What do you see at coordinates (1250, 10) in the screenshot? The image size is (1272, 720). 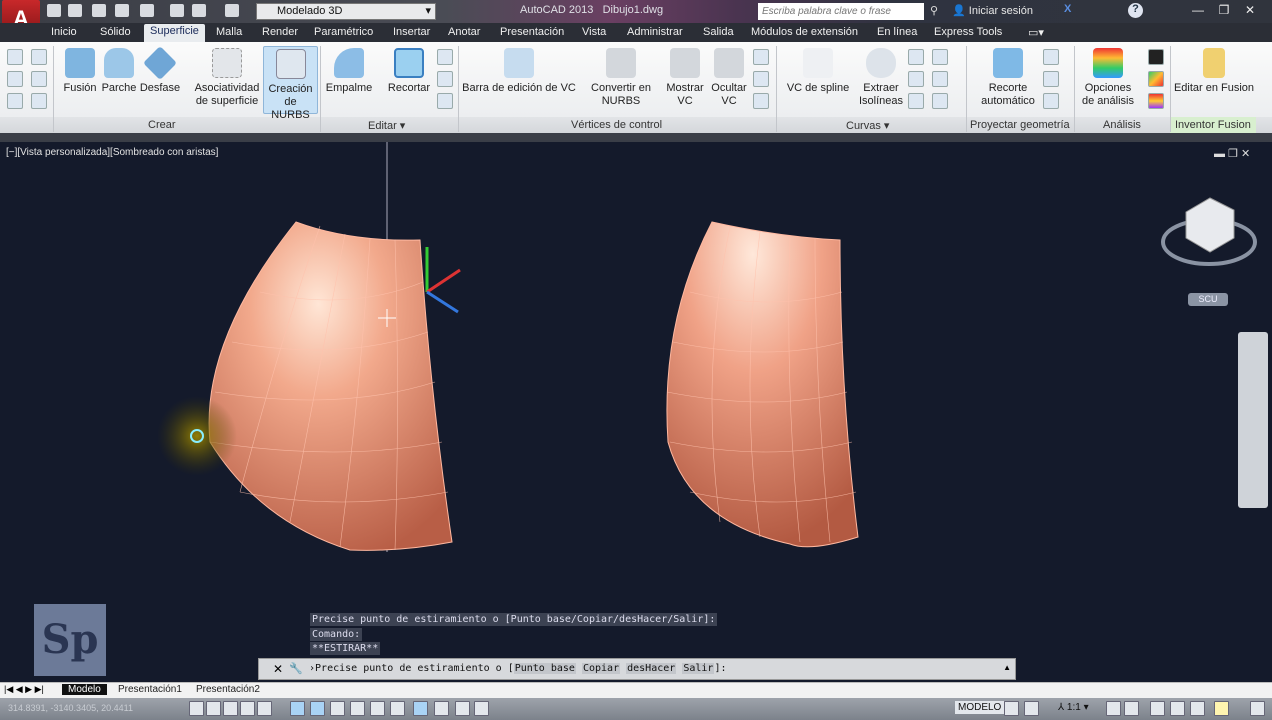 I see `close-button: ✕` at bounding box center [1250, 10].